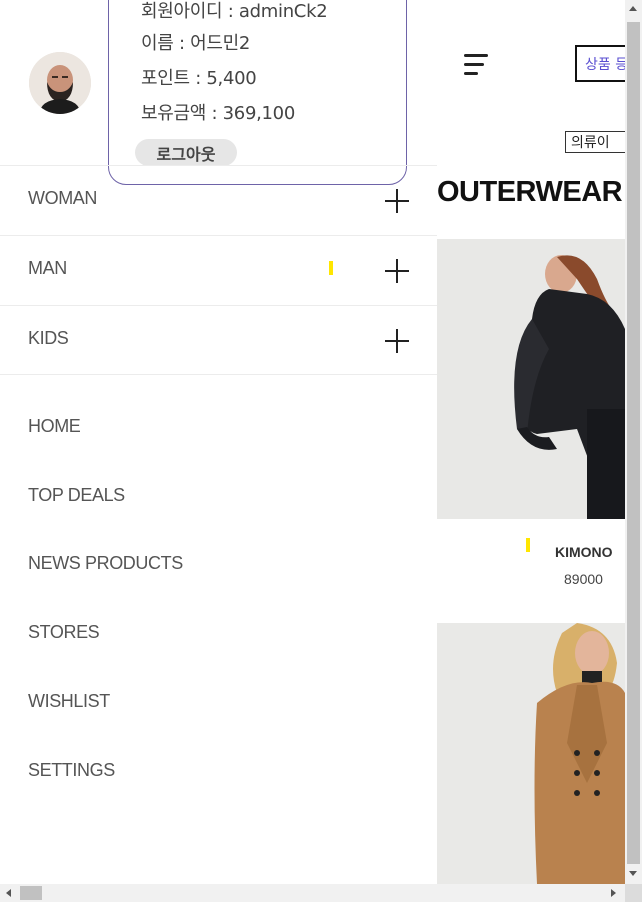 The width and height of the screenshot is (642, 902). Describe the element at coordinates (186, 152) in the screenshot. I see `logout-button: 로그아웃` at that location.